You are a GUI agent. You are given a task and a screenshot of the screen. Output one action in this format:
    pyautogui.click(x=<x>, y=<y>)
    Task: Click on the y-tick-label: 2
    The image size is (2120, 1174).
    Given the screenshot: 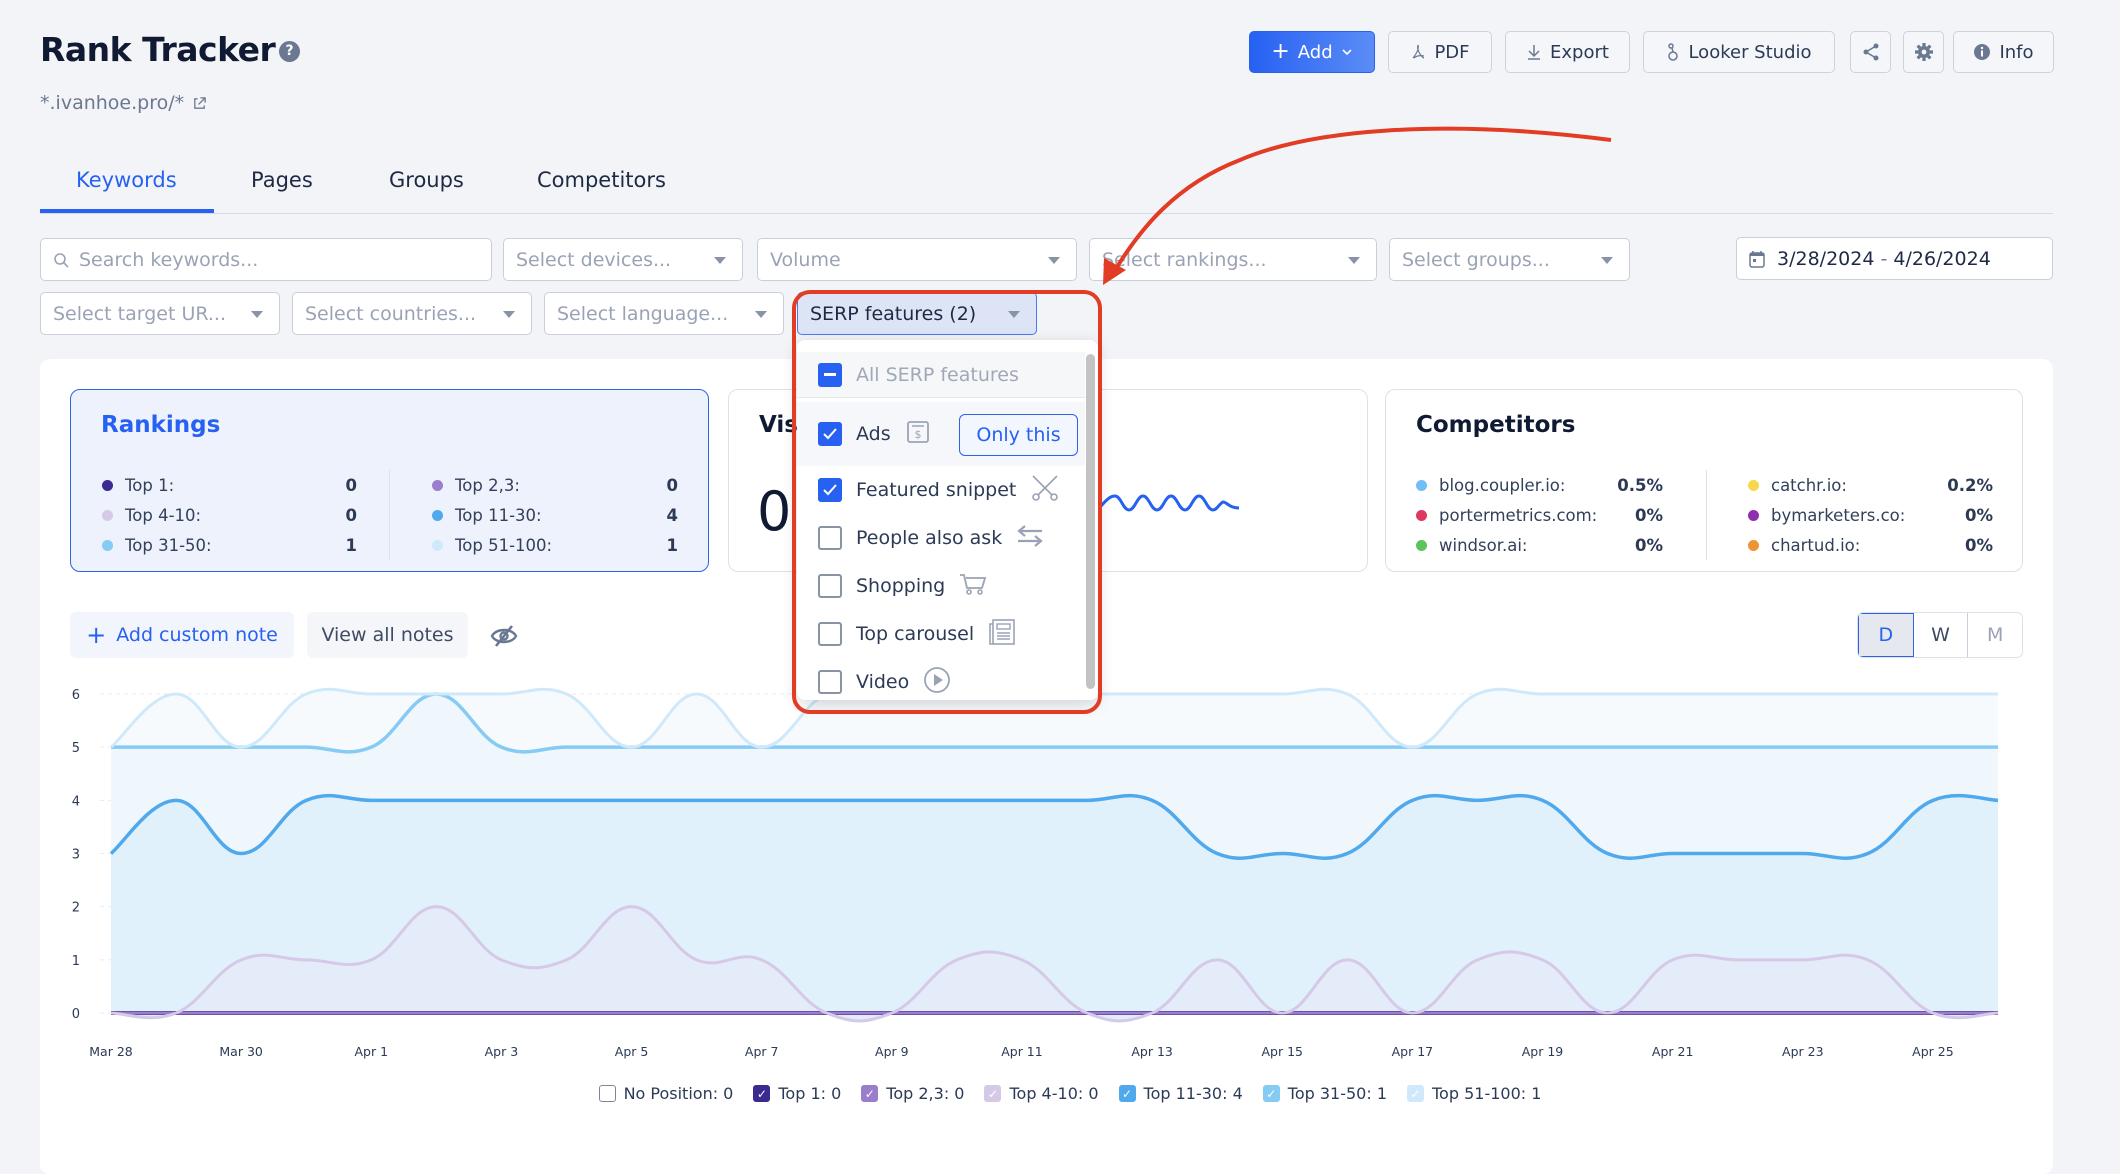 What is the action you would take?
    pyautogui.click(x=76, y=908)
    